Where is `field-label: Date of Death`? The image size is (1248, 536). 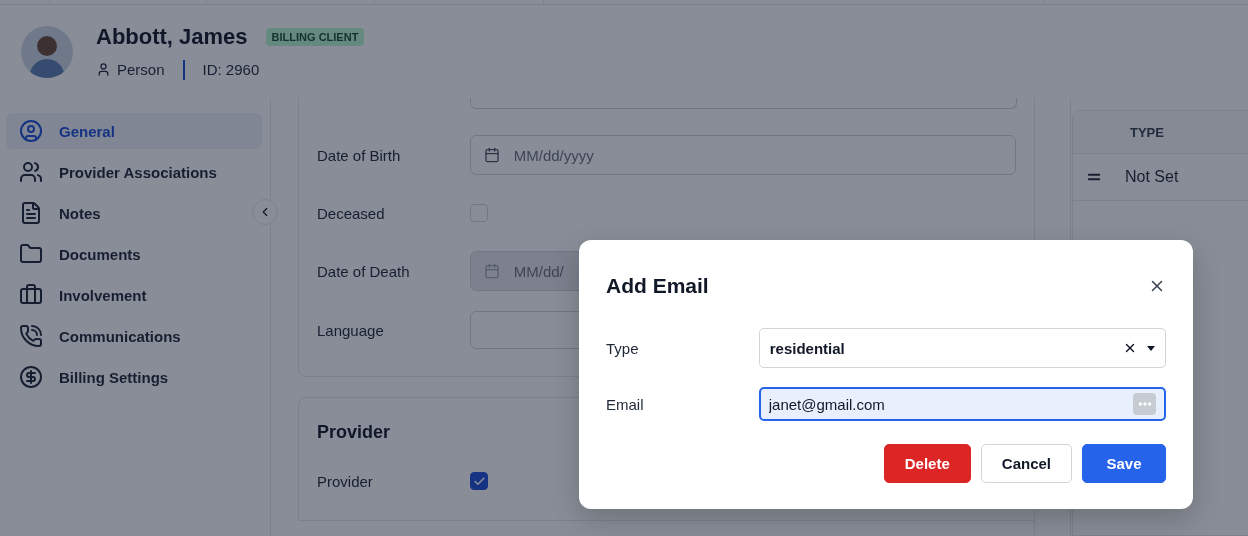
field-label: Date of Death is located at coordinates (364, 271).